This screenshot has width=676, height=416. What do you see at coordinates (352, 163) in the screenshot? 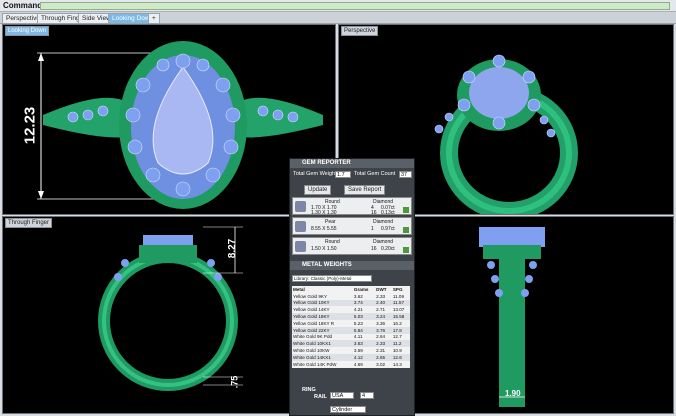
I see `gem-reporter-header: GEM REPORTER` at bounding box center [352, 163].